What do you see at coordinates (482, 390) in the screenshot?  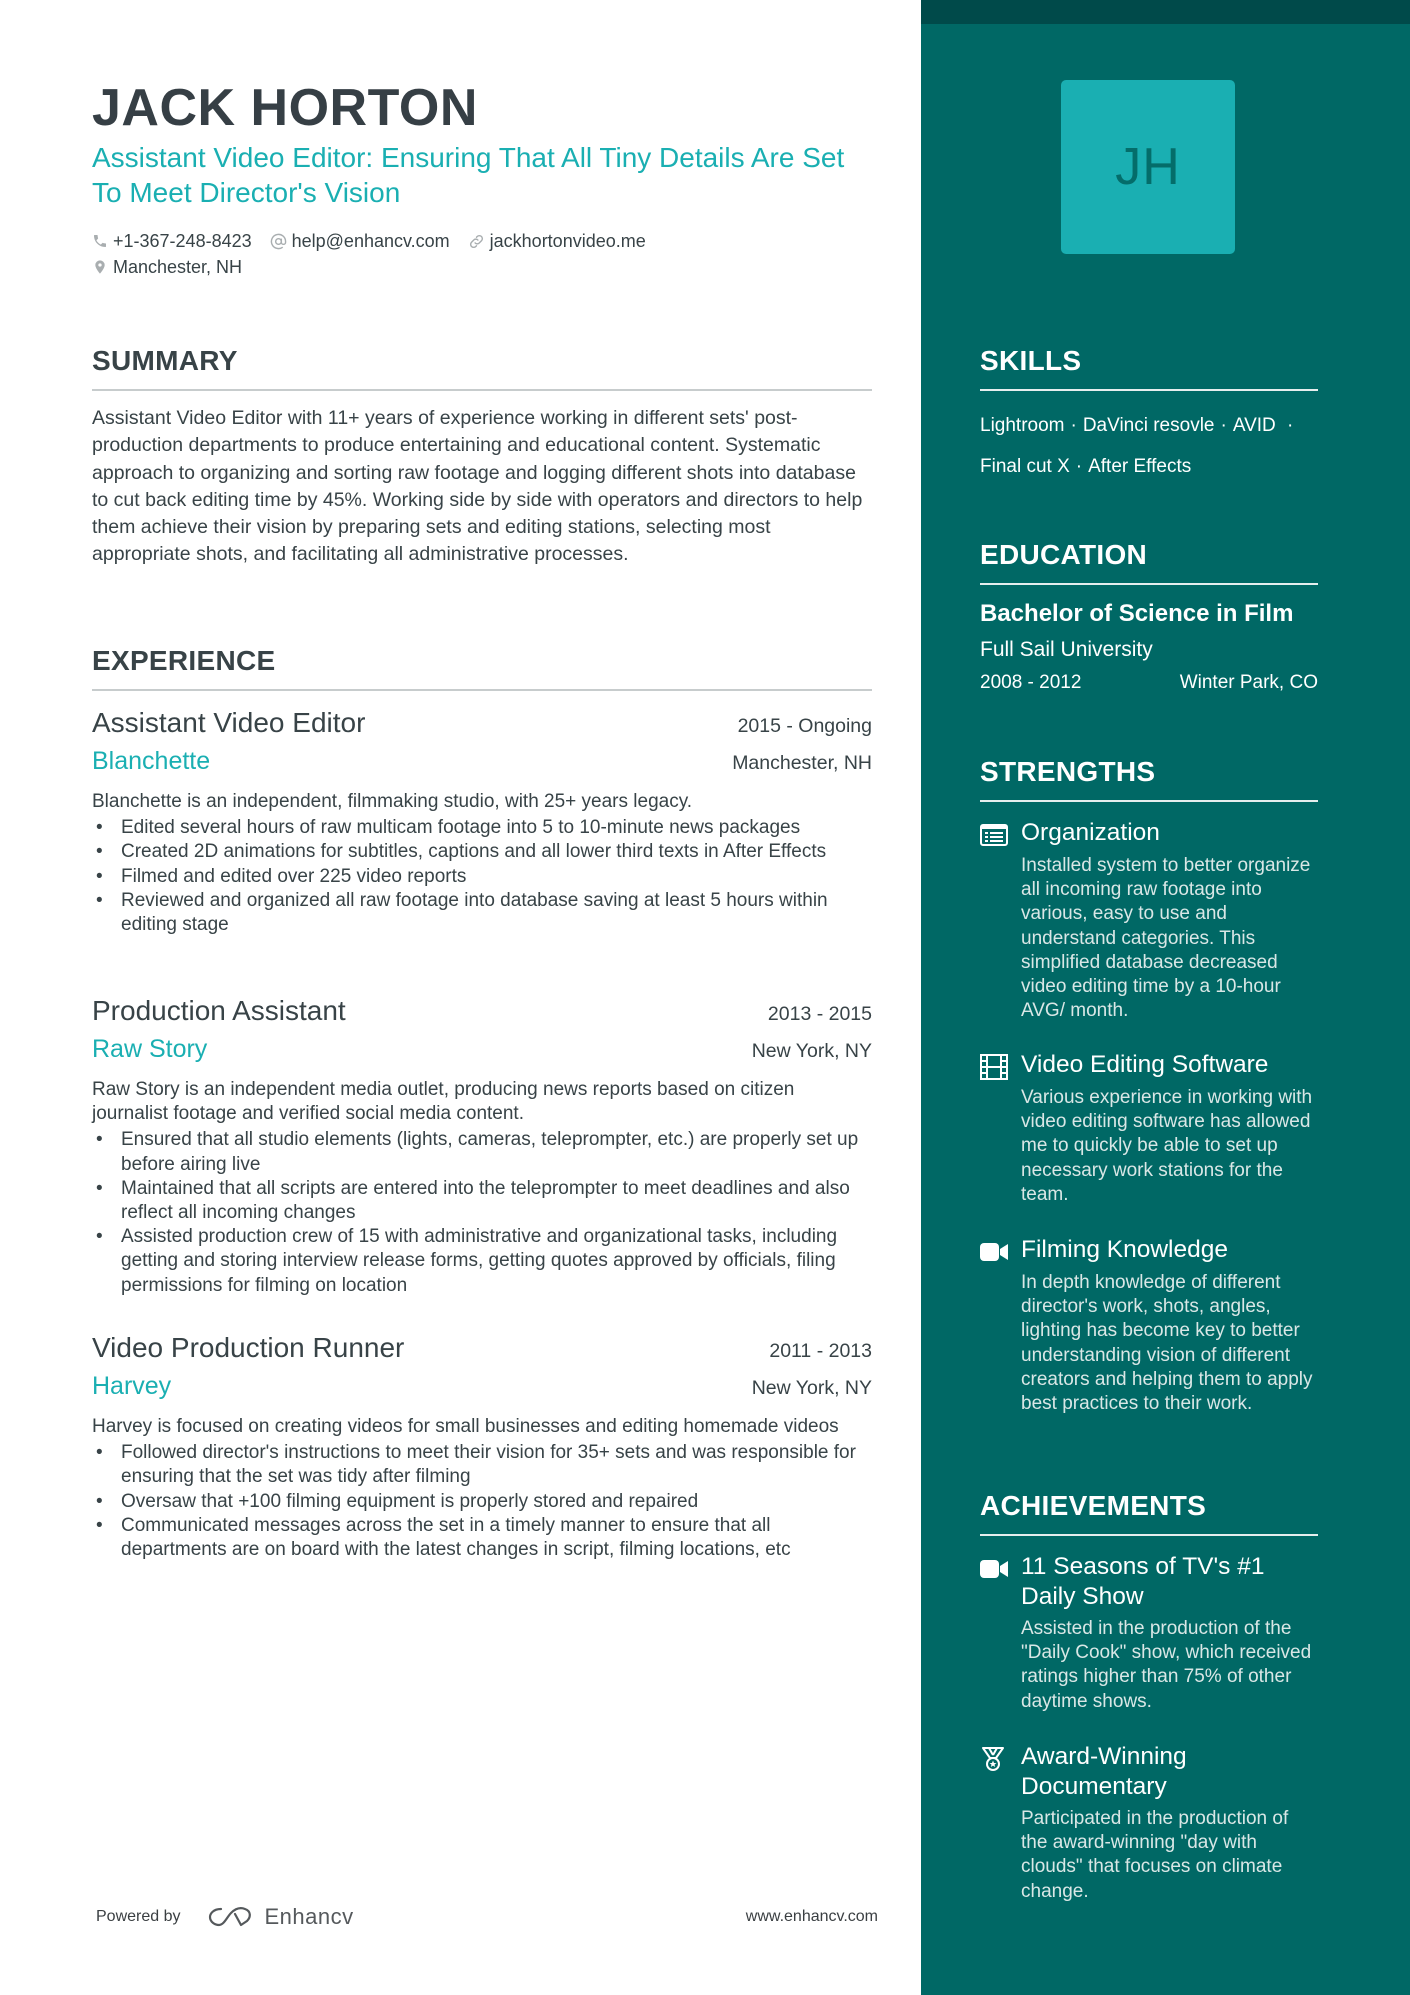 I see `summary-divider` at bounding box center [482, 390].